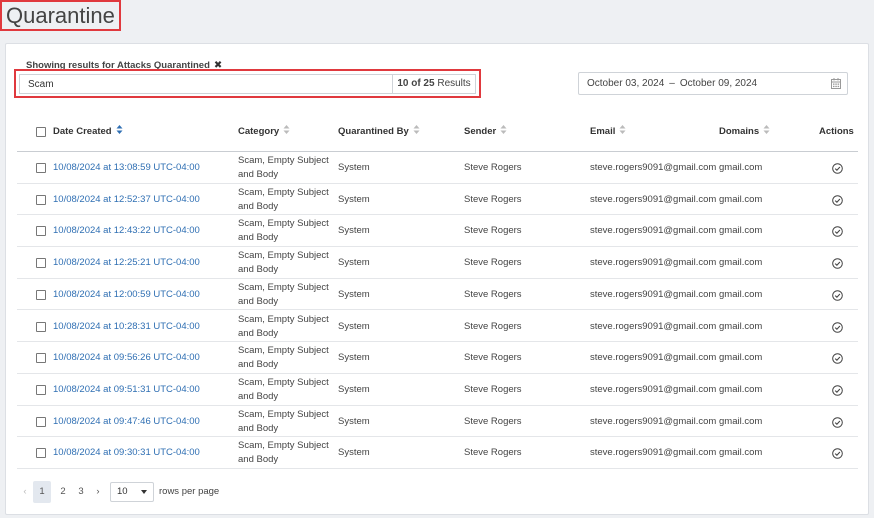 The image size is (874, 518). Describe the element at coordinates (126, 452) in the screenshot. I see `row-date-link: 10/08/2024 at 09:30:31 UTC-04:00` at that location.